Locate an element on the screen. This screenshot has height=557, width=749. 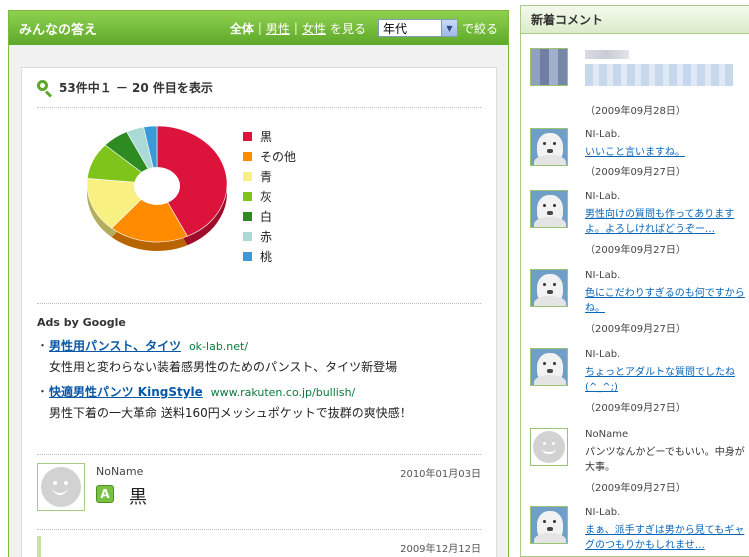
pie-hole is located at coordinates (157, 186).